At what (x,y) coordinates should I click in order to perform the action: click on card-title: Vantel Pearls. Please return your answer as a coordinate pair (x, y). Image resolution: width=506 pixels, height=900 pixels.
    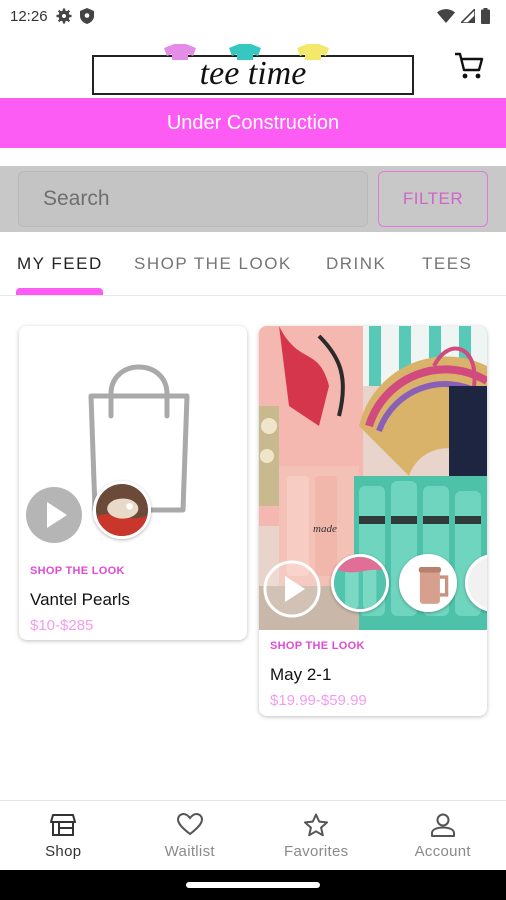
    Looking at the image, I should click on (80, 599).